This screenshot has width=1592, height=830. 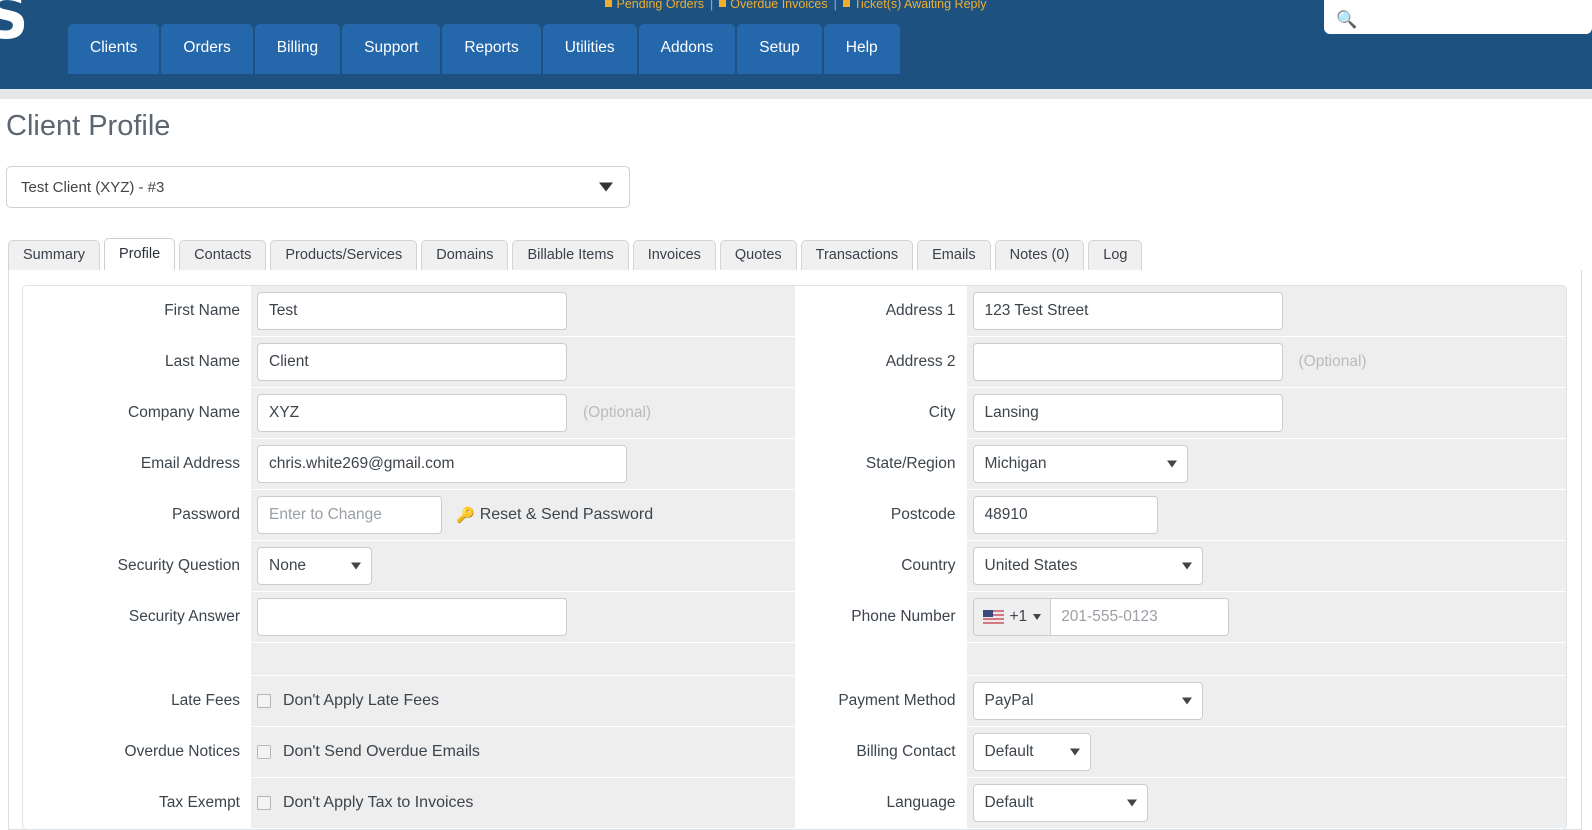 I want to click on late-fees-checkbox, so click(x=264, y=701).